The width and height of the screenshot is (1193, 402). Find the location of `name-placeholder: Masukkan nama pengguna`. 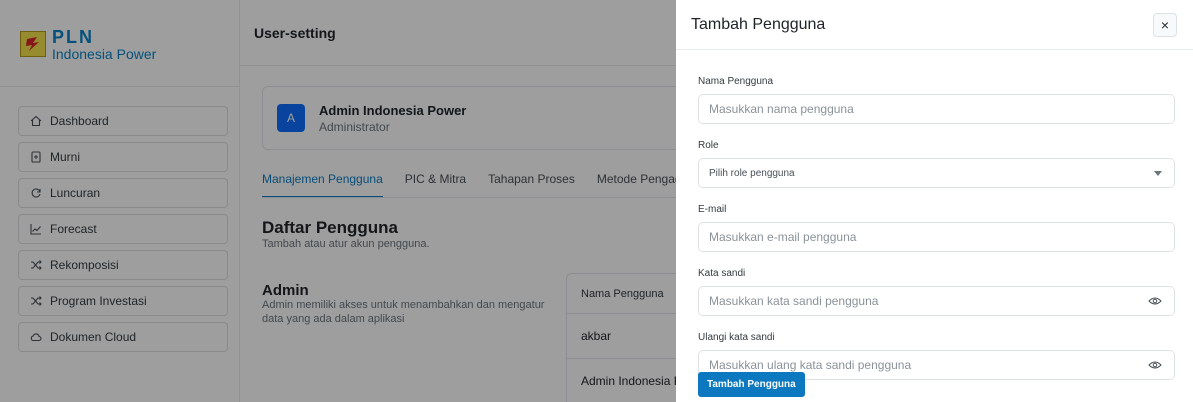

name-placeholder: Masukkan nama pengguna is located at coordinates (781, 109).